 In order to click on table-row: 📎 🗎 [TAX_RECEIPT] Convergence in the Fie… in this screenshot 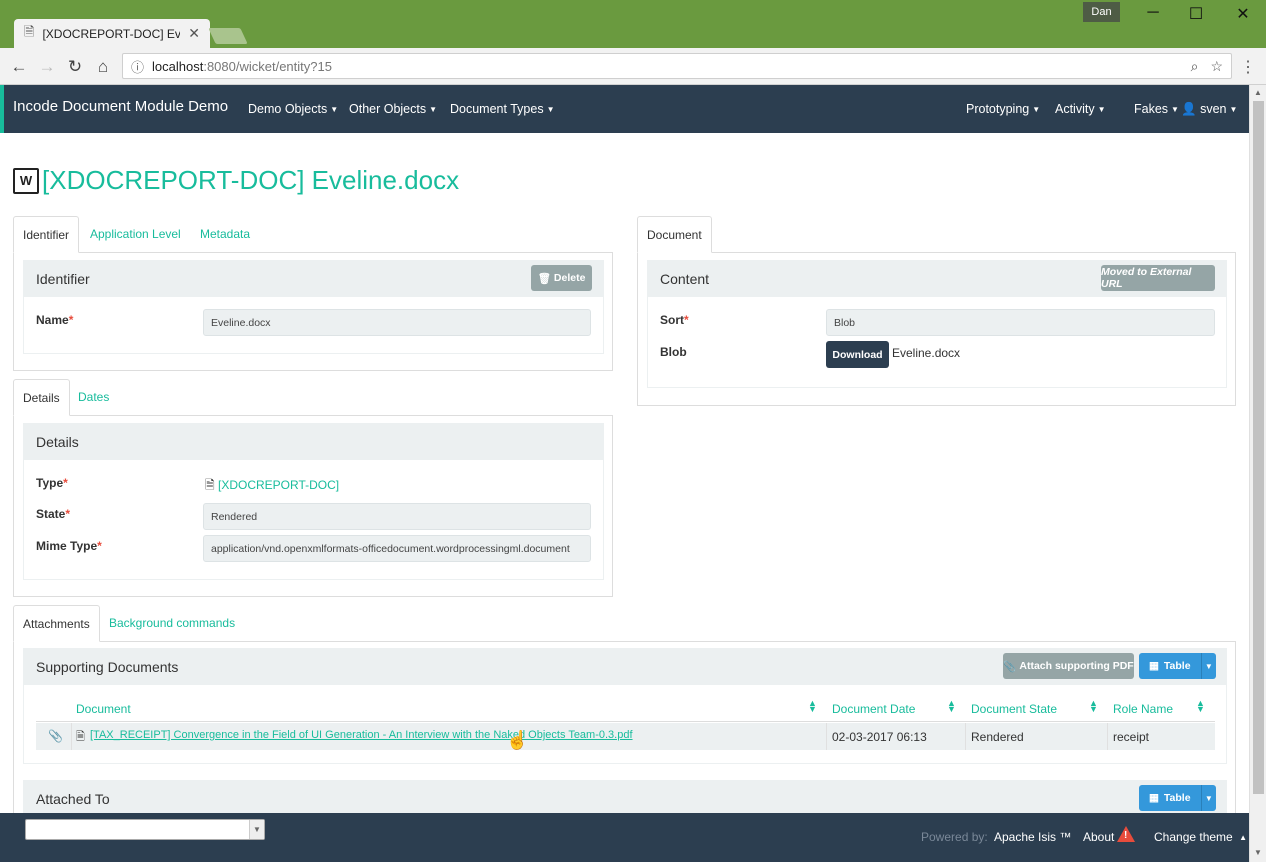, I will do `click(625, 736)`.